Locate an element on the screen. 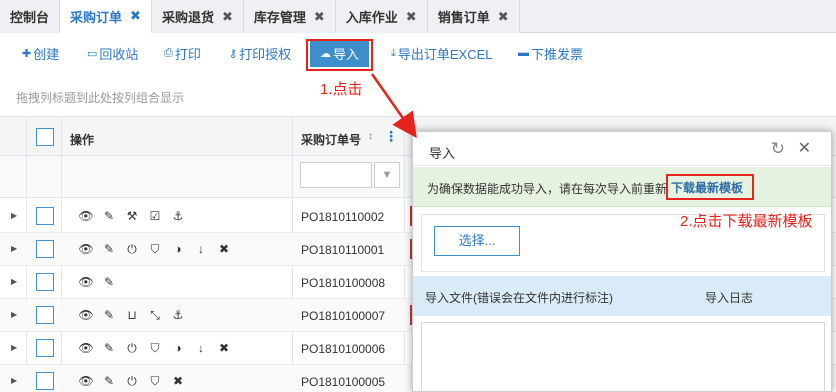 The width and height of the screenshot is (836, 392). col-import-file: 导入文件(错误会在文件内进行标注) is located at coordinates (519, 298).